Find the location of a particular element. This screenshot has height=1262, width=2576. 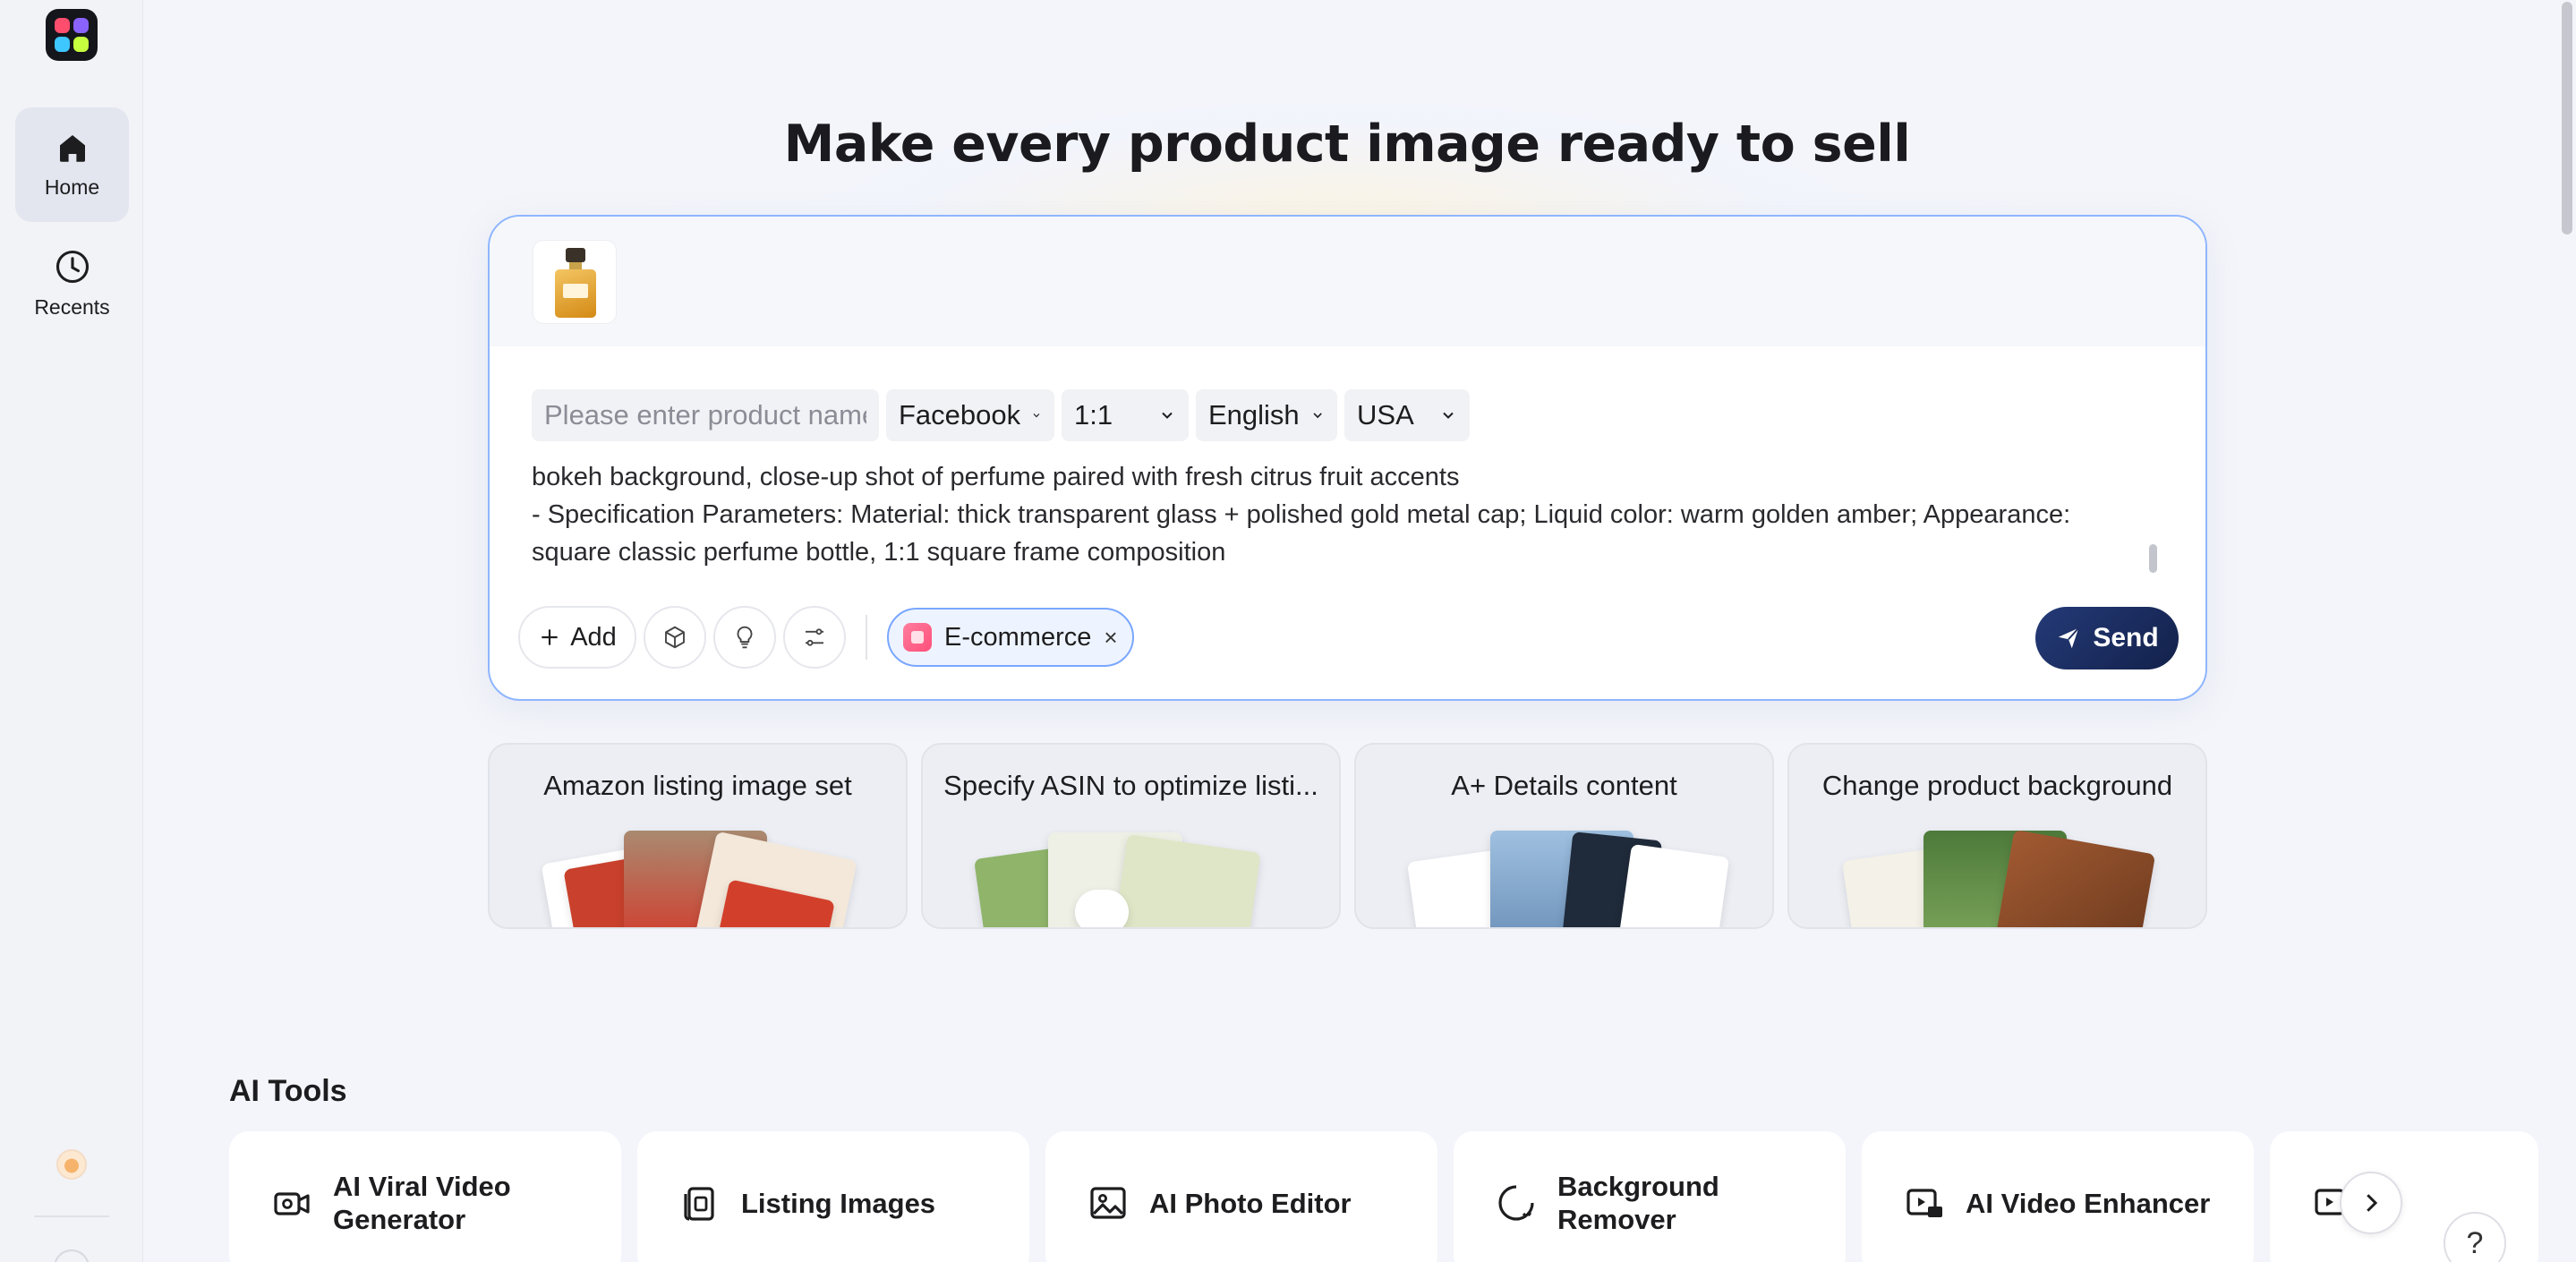

divider is located at coordinates (71, 1216).